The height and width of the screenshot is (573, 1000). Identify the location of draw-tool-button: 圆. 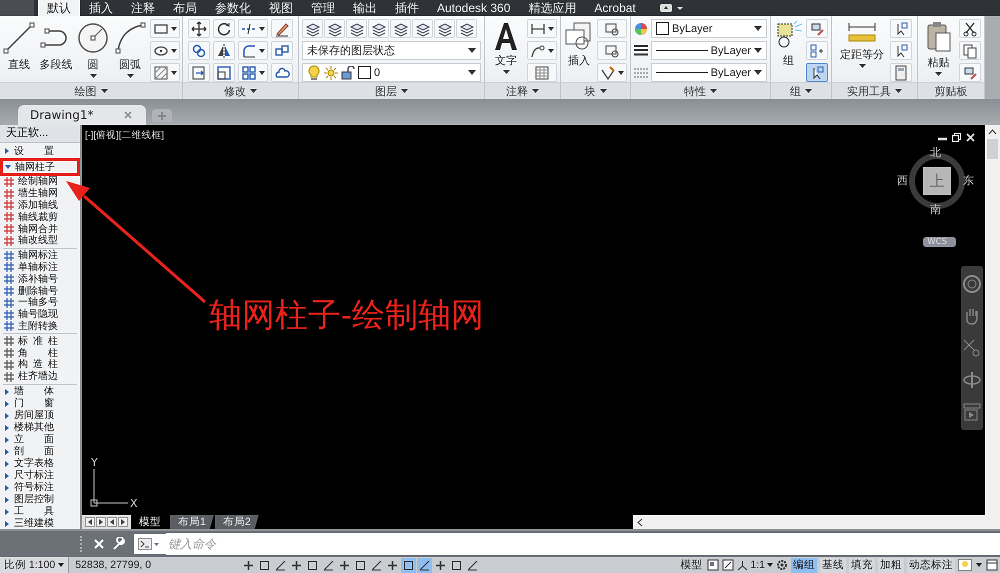
(93, 49).